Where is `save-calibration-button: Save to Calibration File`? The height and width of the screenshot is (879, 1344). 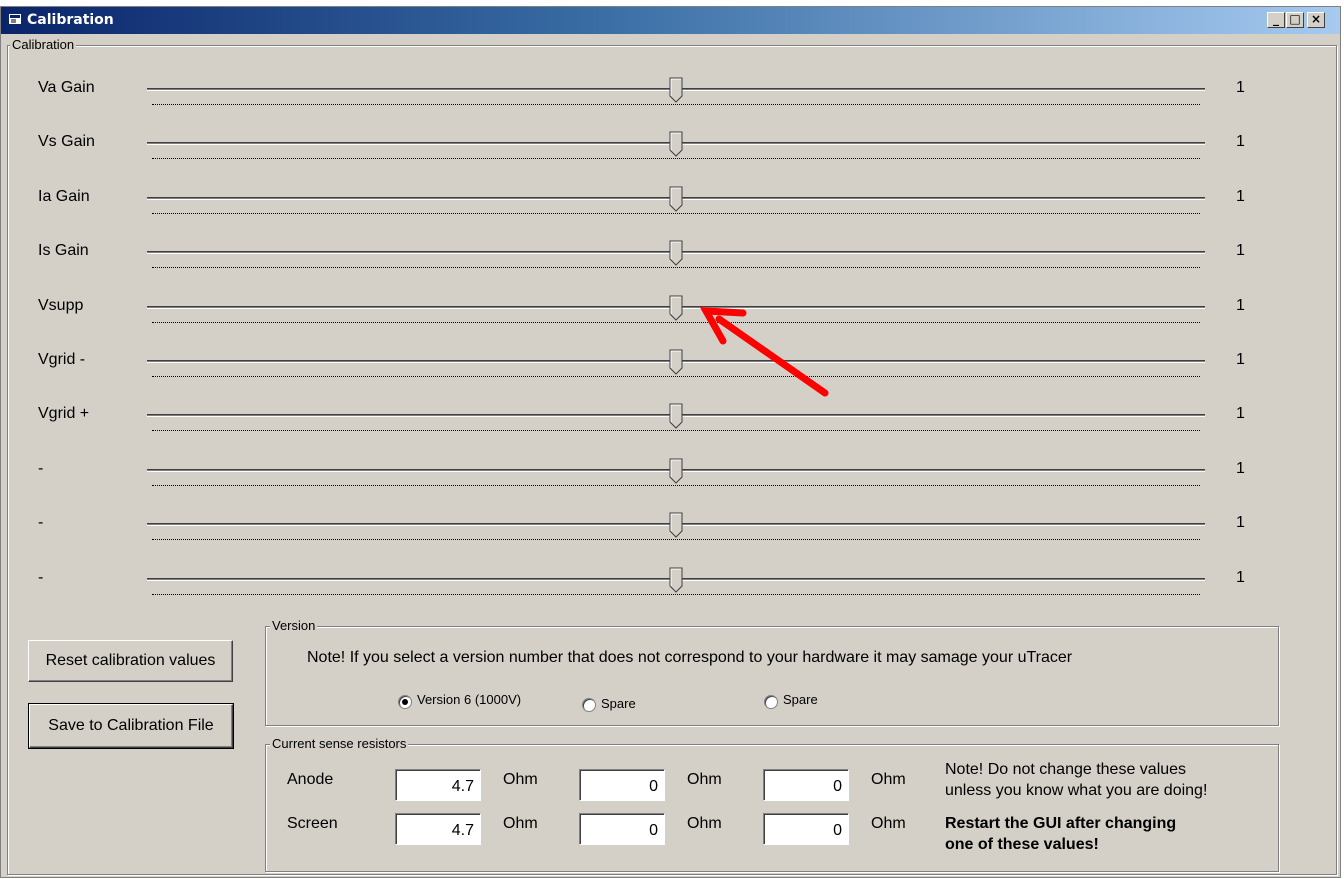
save-calibration-button: Save to Calibration File is located at coordinates (131, 726).